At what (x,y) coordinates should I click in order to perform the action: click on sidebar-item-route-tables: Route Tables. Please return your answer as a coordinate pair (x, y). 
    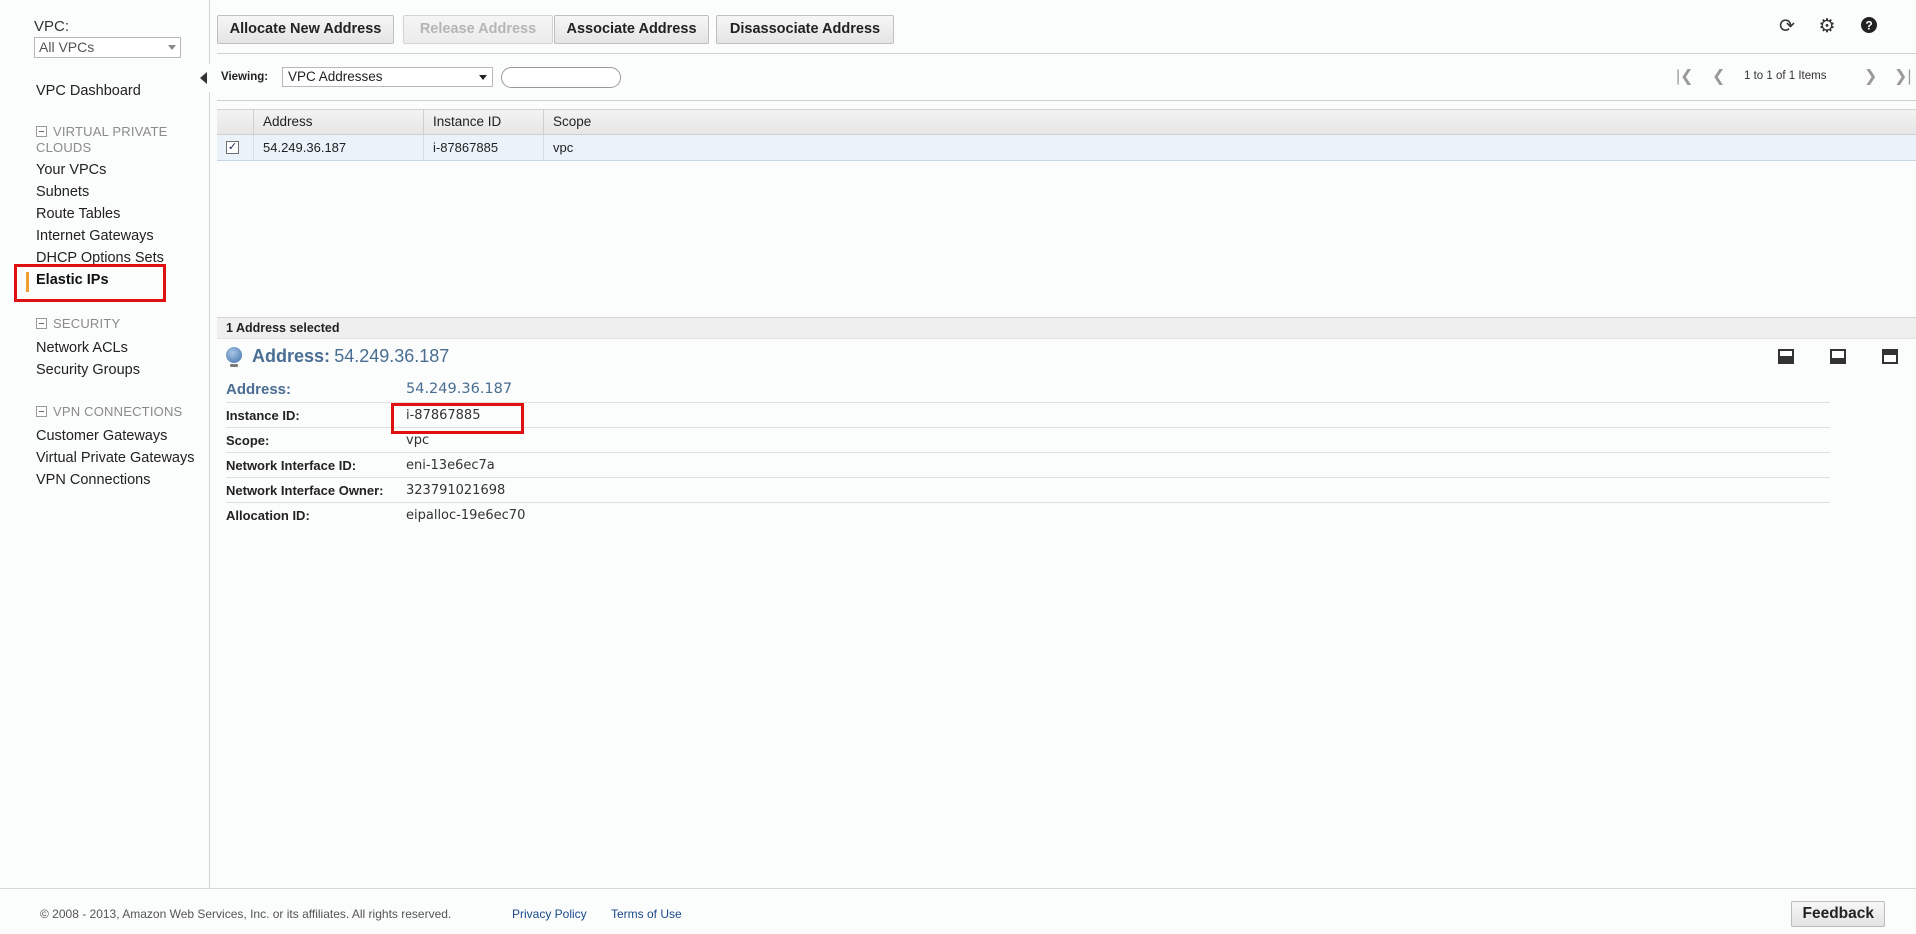
    Looking at the image, I should click on (78, 214).